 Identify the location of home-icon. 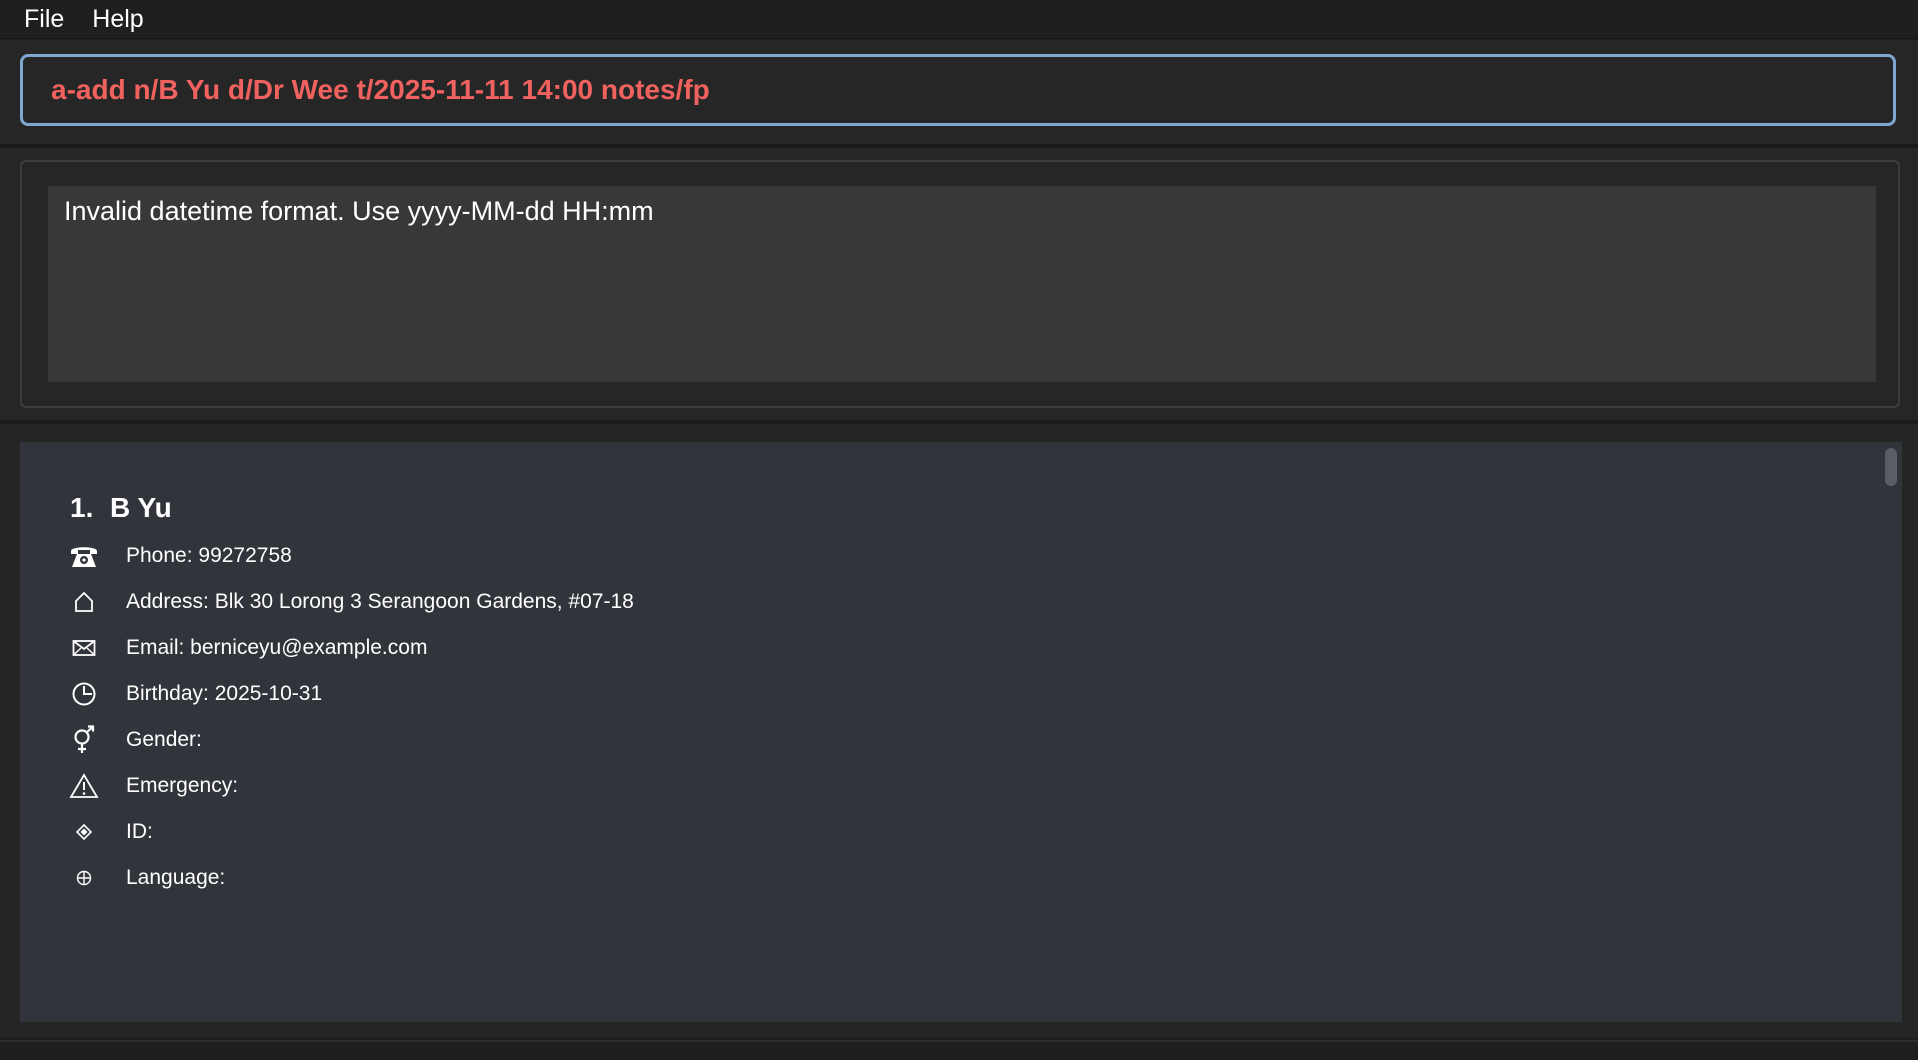
(84, 602).